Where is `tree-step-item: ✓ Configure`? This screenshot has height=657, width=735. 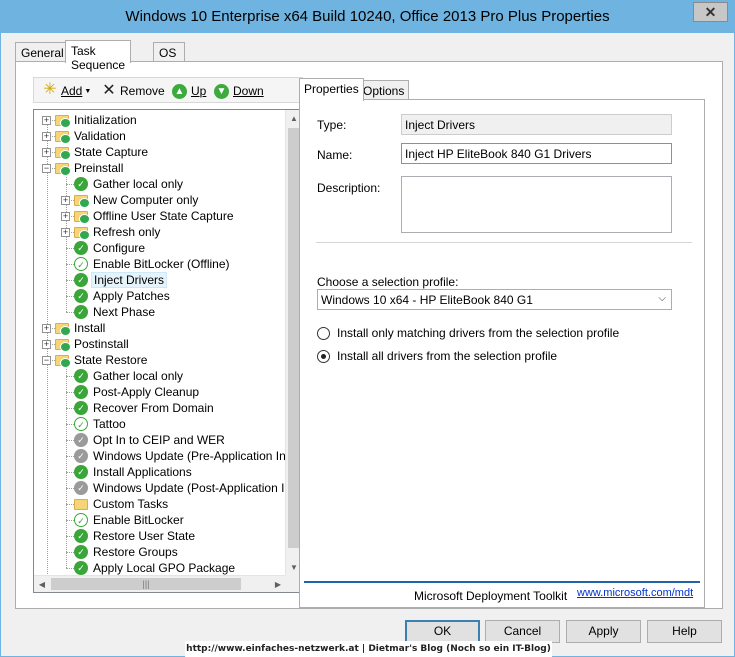 tree-step-item: ✓ Configure is located at coordinates (110, 248).